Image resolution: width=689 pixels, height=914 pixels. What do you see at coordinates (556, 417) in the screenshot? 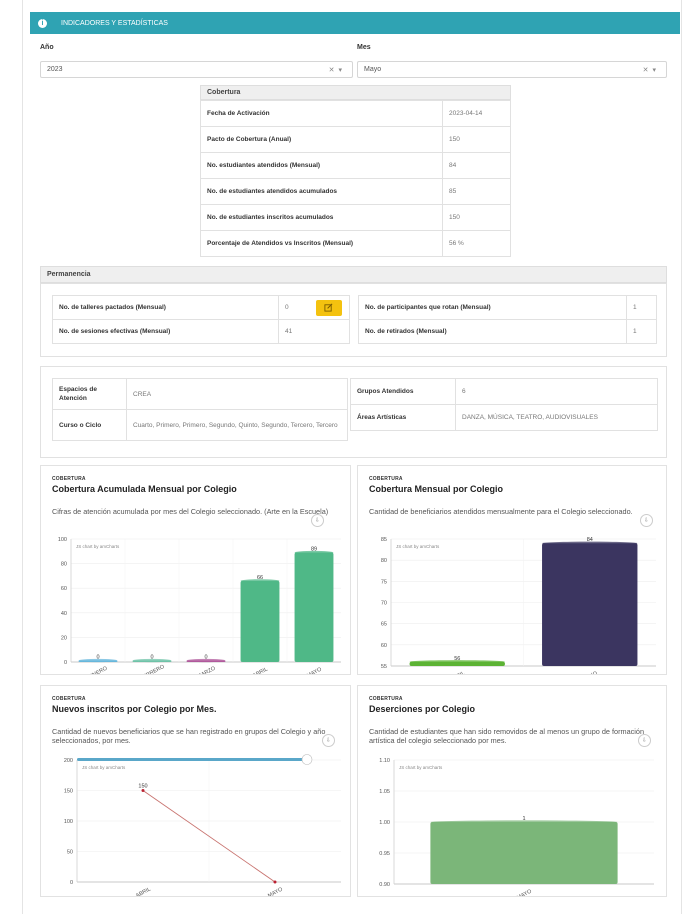
I see `areas-value: DANZA, MÚSICA, TEATRO, AUDIOVISUALES` at bounding box center [556, 417].